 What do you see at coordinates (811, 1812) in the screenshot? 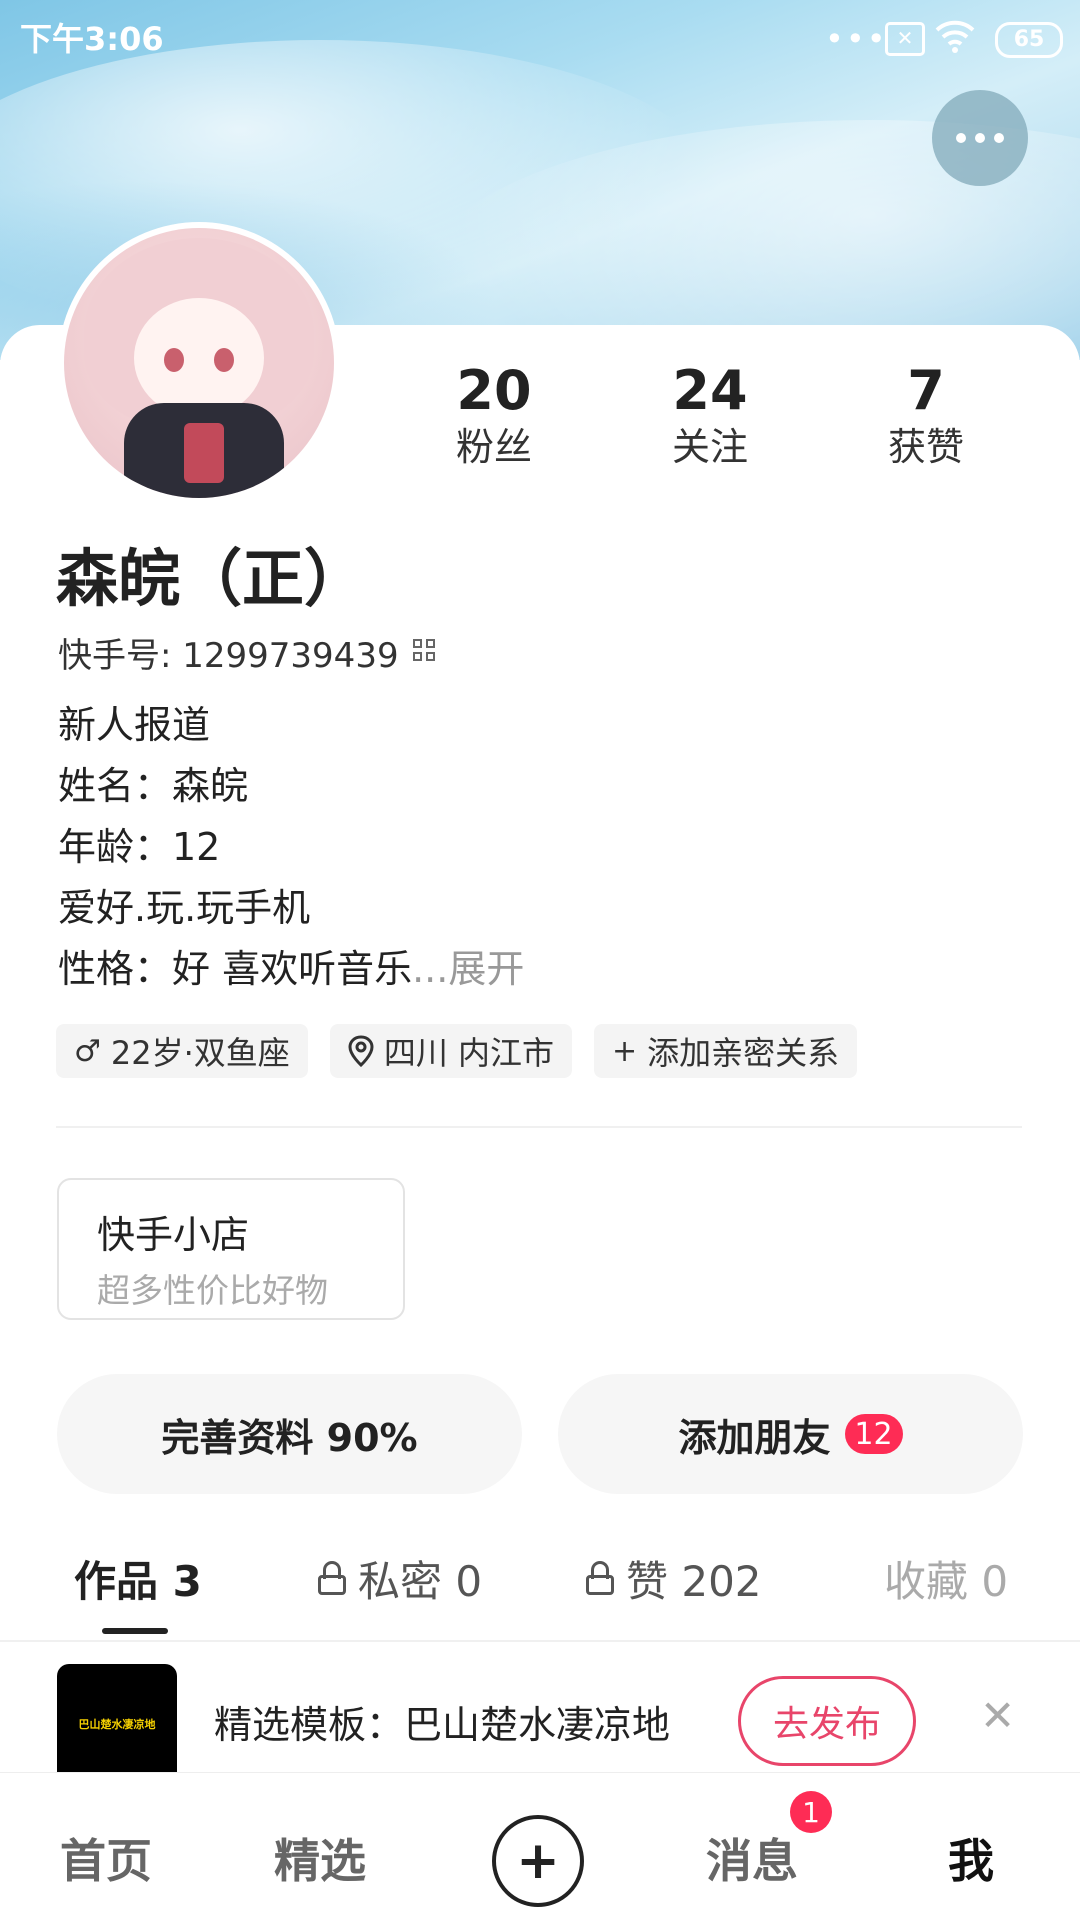
I see `messages-badge: 1` at bounding box center [811, 1812].